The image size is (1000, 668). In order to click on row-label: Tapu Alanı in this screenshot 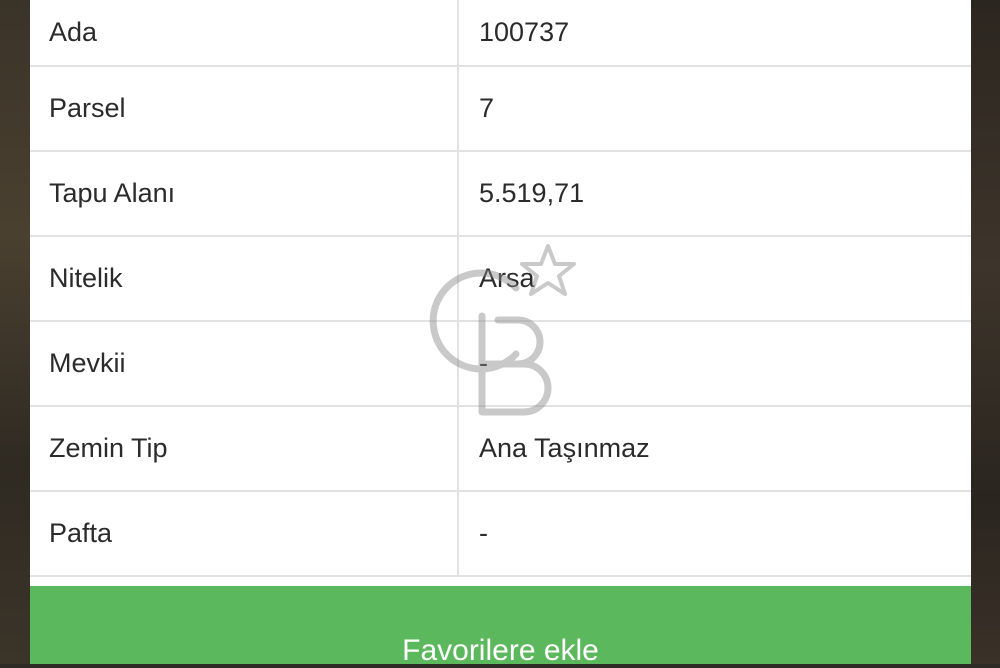, I will do `click(244, 194)`.